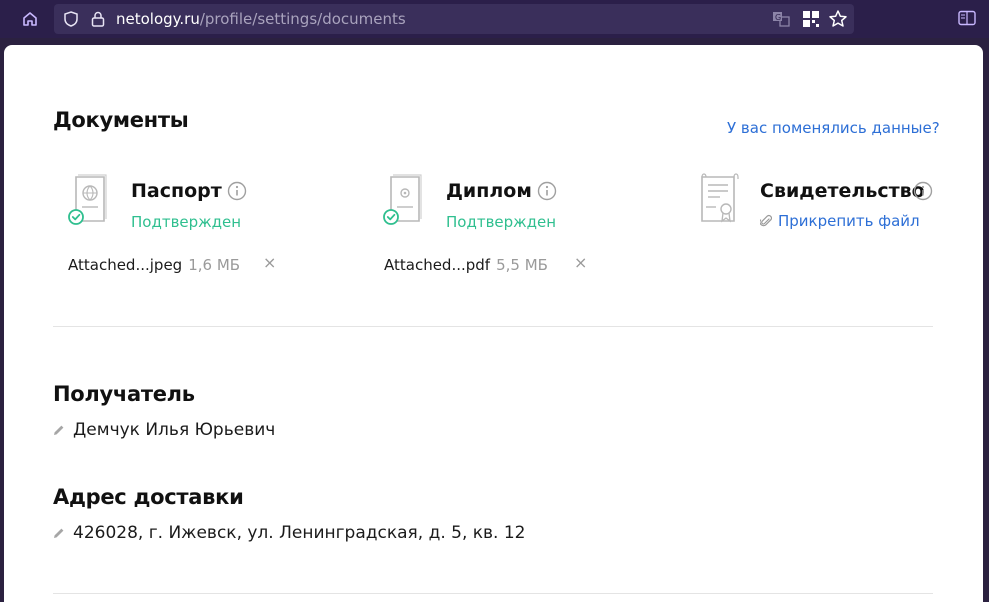 The height and width of the screenshot is (602, 989). What do you see at coordinates (811, 19) in the screenshot?
I see `qr-code-icon` at bounding box center [811, 19].